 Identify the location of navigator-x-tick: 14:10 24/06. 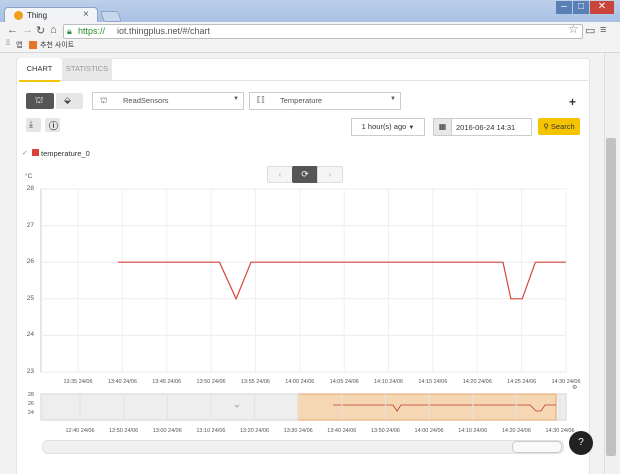
(473, 431).